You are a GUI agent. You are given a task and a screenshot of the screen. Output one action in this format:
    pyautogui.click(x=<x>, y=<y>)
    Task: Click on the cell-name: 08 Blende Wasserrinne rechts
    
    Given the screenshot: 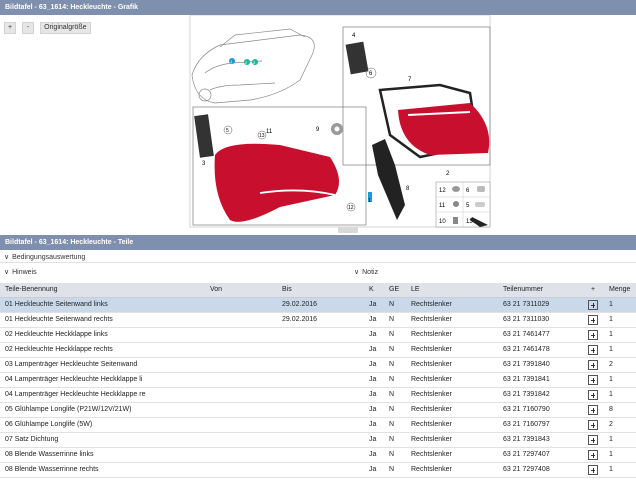 What is the action you would take?
    pyautogui.click(x=102, y=470)
    